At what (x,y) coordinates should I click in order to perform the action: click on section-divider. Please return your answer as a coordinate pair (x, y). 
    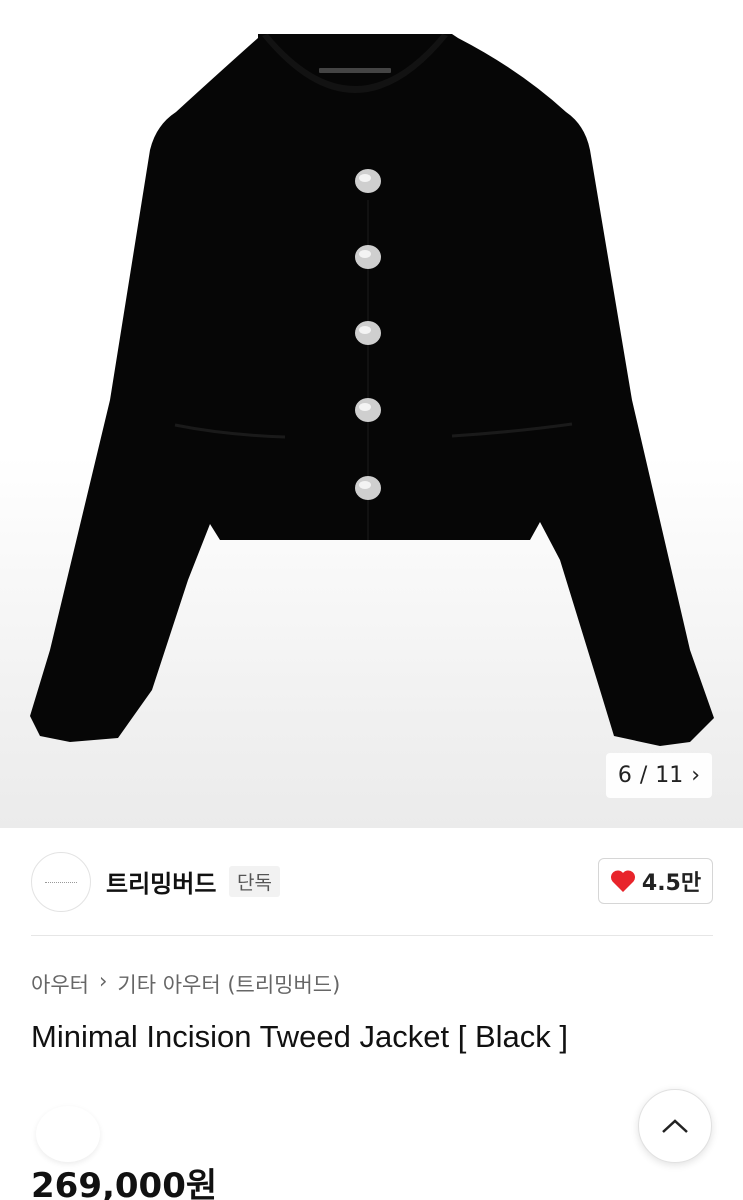
    Looking at the image, I should click on (372, 935).